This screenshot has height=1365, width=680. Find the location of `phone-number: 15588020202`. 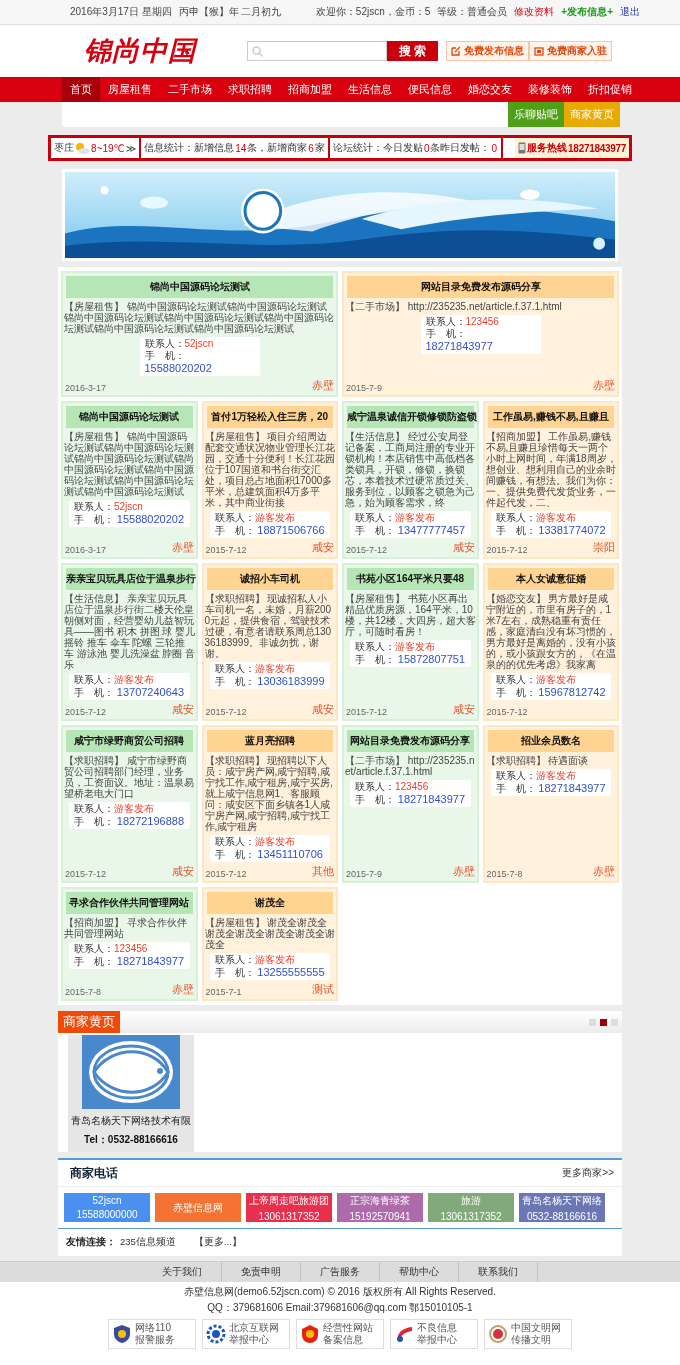

phone-number: 15588020202 is located at coordinates (150, 519).